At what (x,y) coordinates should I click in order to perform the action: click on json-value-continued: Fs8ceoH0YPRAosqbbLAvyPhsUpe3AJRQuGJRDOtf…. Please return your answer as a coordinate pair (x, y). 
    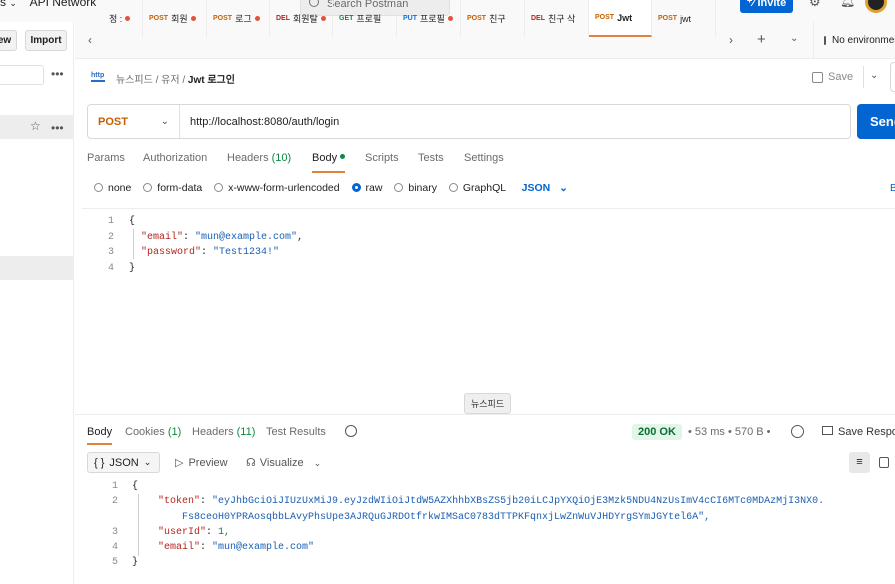
    Looking at the image, I should click on (446, 517).